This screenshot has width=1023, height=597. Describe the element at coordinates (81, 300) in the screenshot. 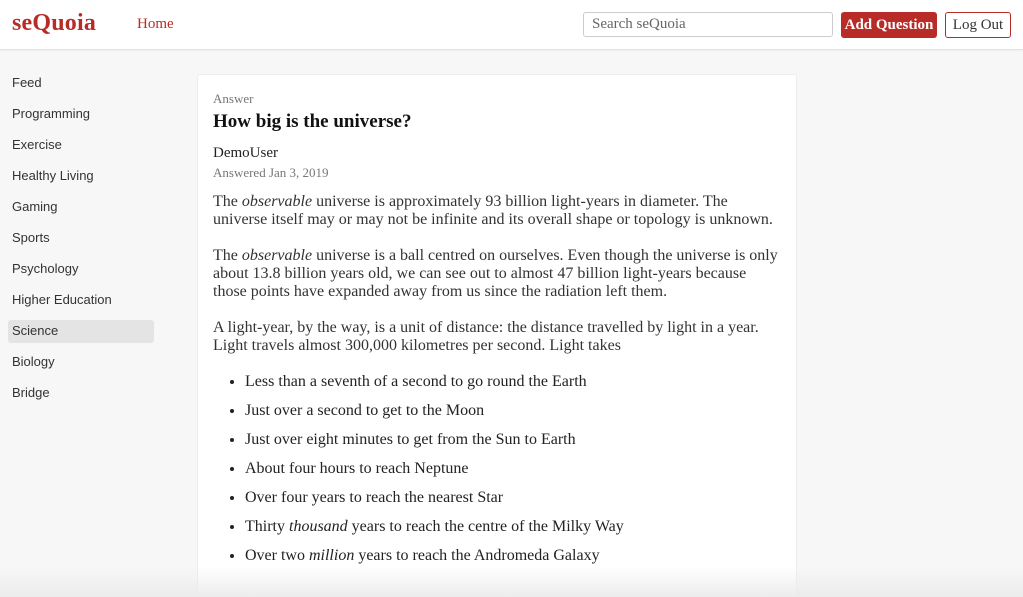

I see `sidebar-item-higher-education: Higher Education` at that location.